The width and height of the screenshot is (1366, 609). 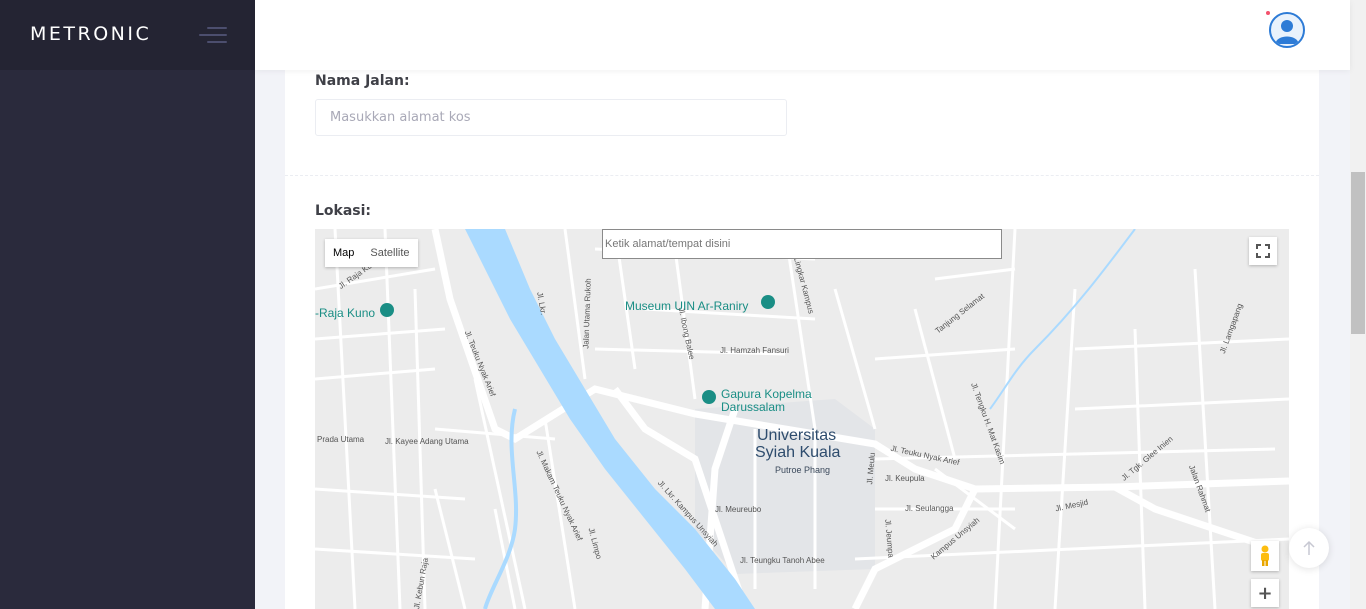 What do you see at coordinates (341, 439) in the screenshot?
I see `street-prada: Prada Utama` at bounding box center [341, 439].